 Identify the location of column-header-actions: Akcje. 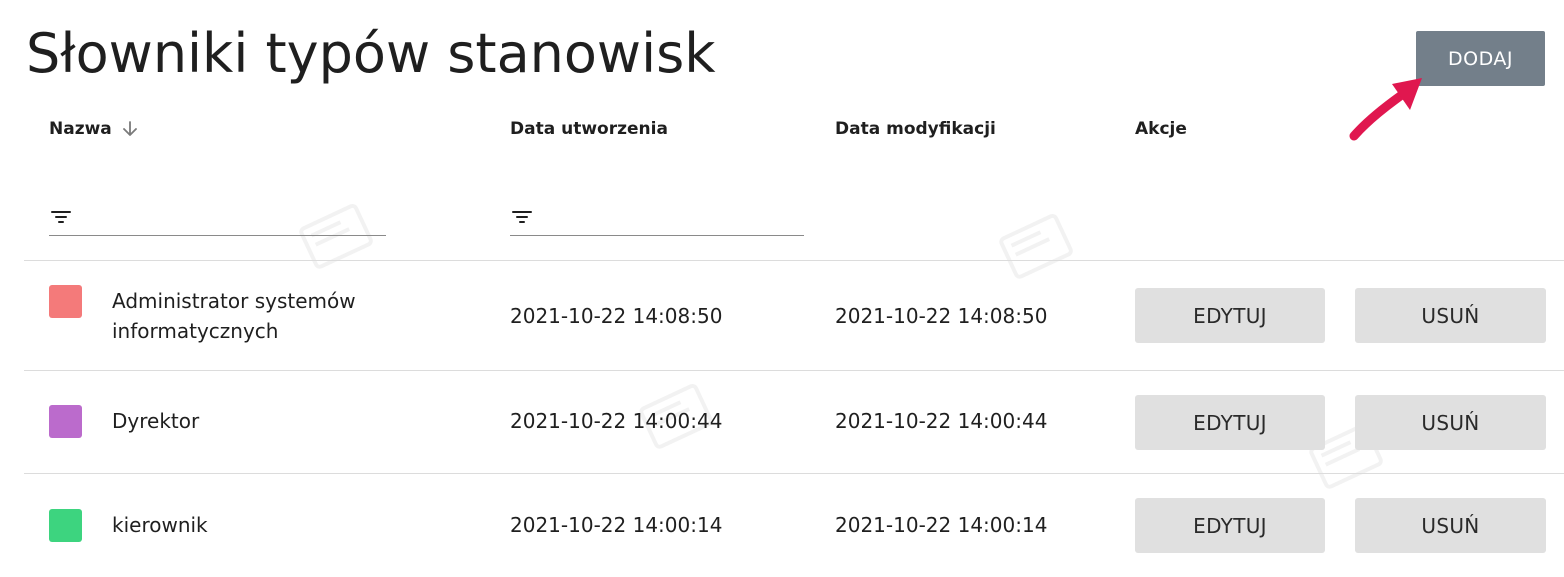
(1161, 129).